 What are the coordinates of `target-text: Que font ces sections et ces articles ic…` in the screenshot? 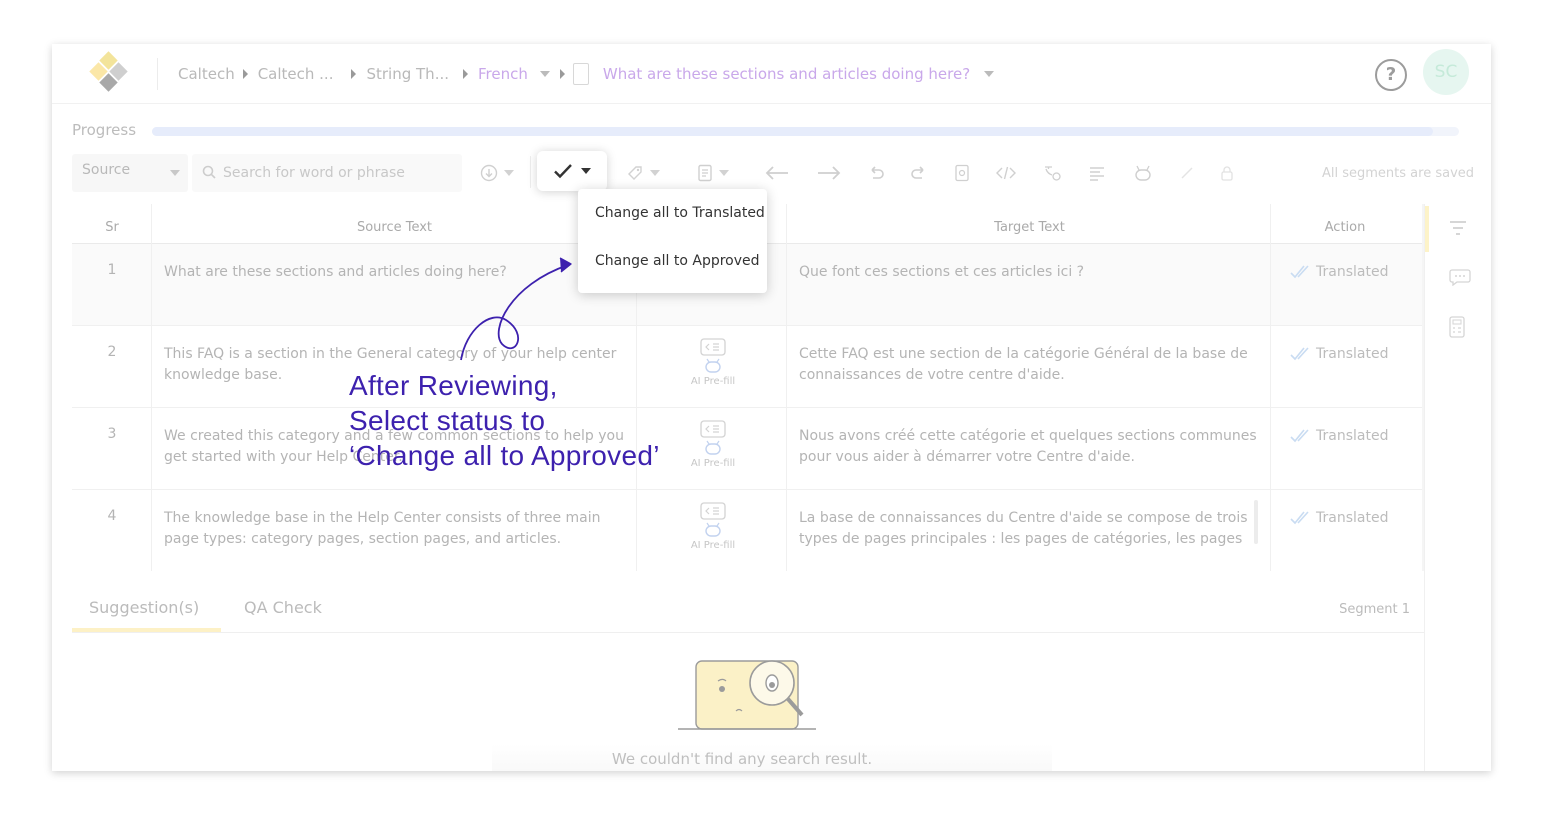 It's located at (1029, 272).